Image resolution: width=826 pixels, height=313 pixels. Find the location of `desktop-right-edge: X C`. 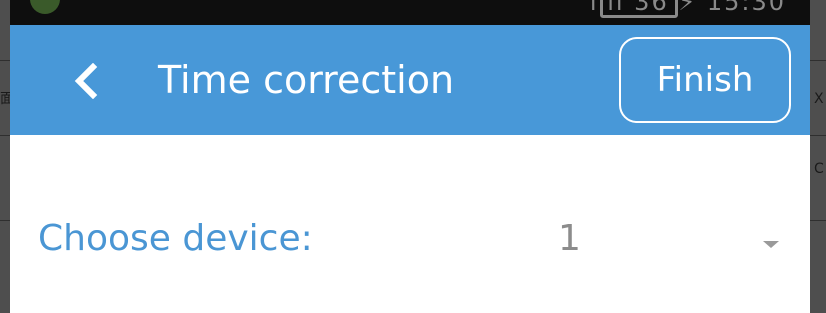

desktop-right-edge: X C is located at coordinates (818, 156).